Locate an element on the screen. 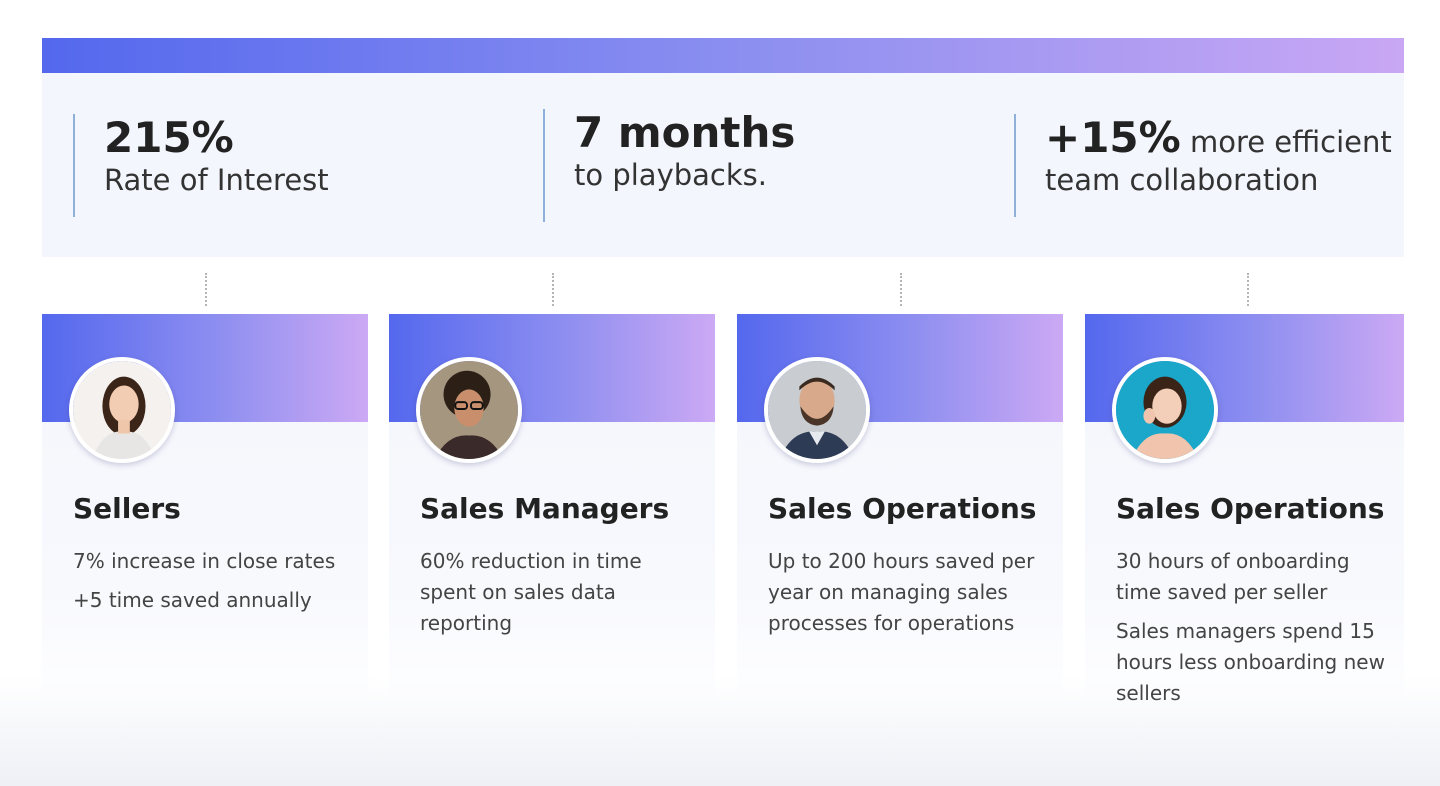 The width and height of the screenshot is (1440, 786). stat-label: team collaboration is located at coordinates (1182, 180).